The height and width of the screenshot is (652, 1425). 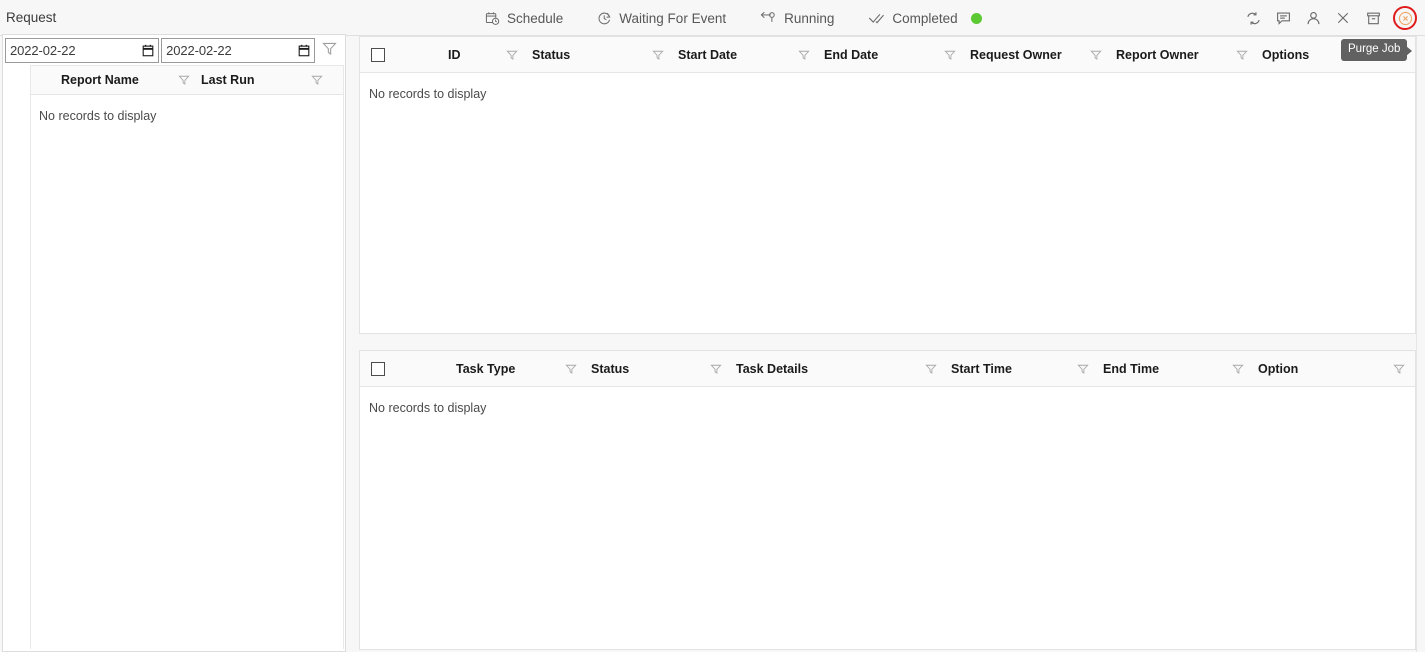 I want to click on column-report-owner: Report Owner, so click(x=1179, y=54).